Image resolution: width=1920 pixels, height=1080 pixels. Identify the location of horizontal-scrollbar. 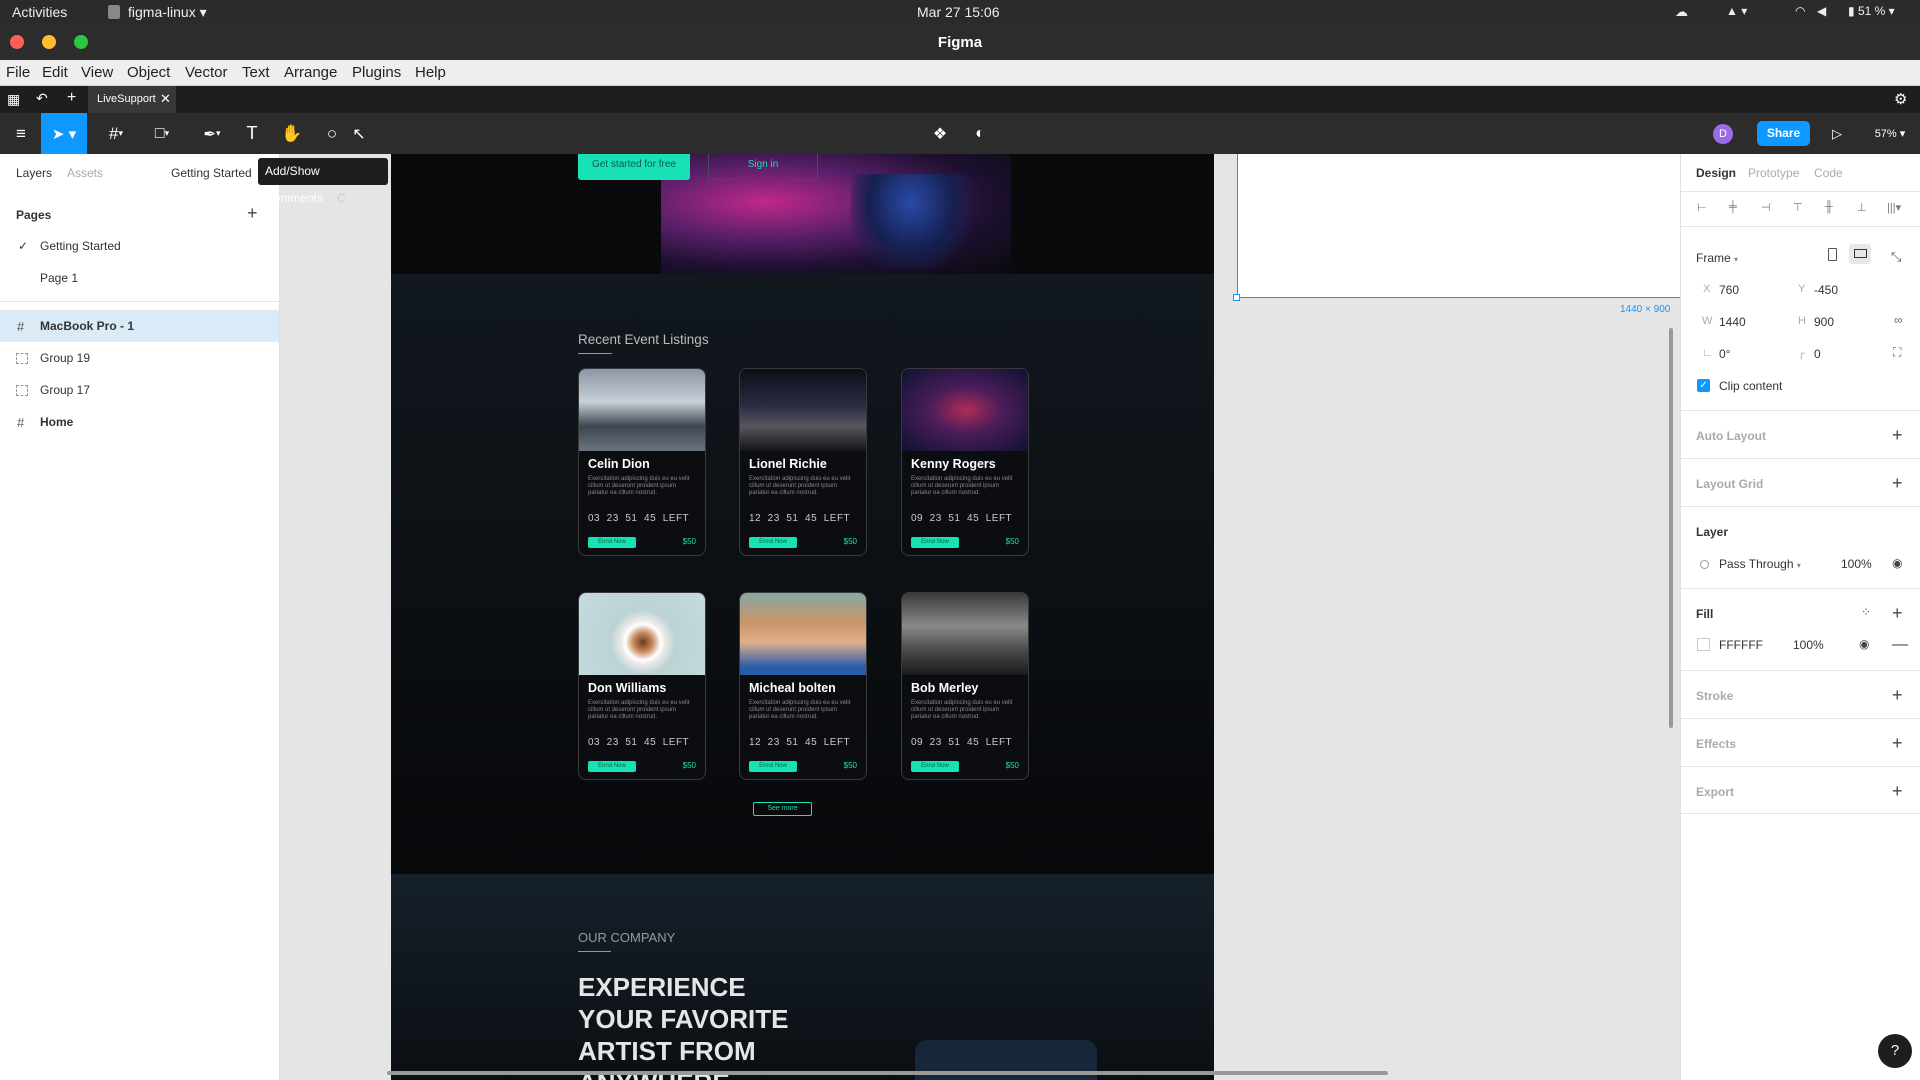
(887, 1073).